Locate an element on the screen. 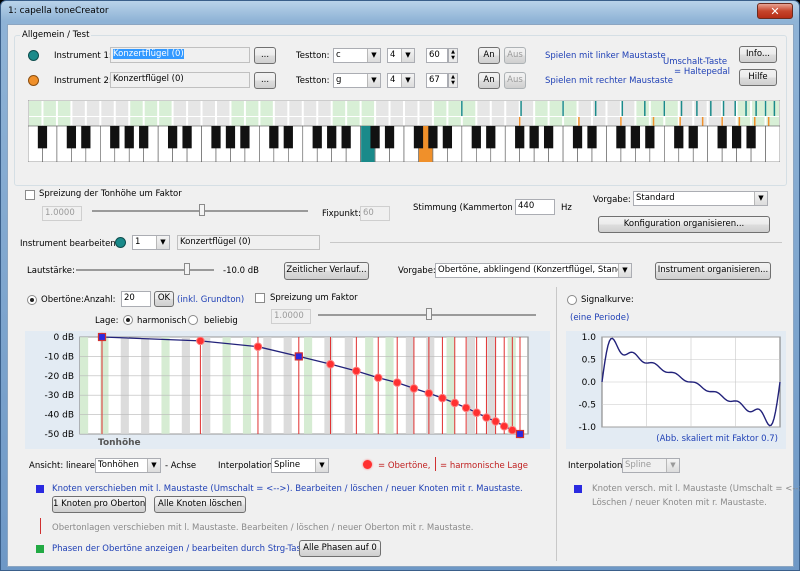  legend-overtones: = Obertöne, is located at coordinates (404, 466).